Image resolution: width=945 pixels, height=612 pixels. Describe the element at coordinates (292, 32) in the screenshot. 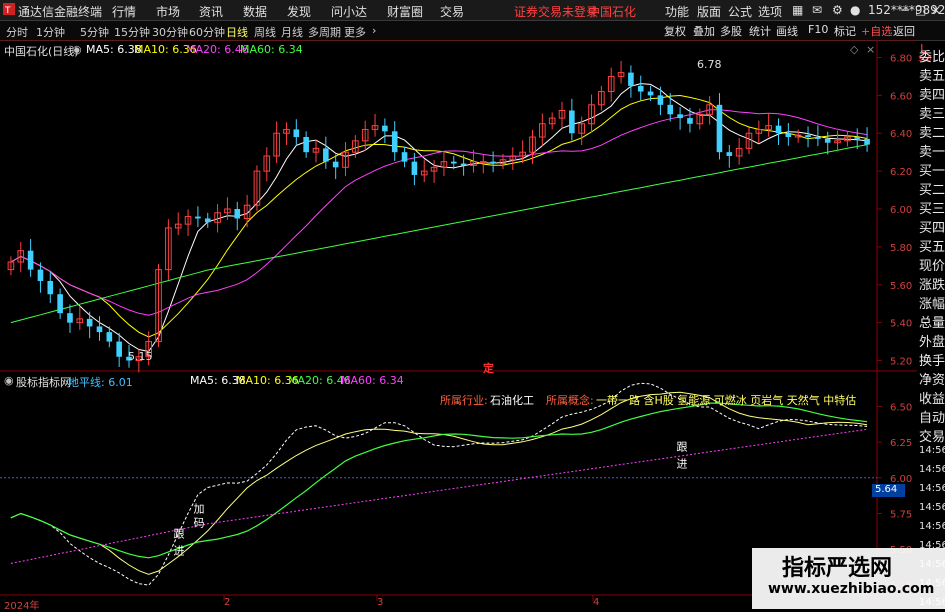

I see `period-monthly: 月线` at that location.